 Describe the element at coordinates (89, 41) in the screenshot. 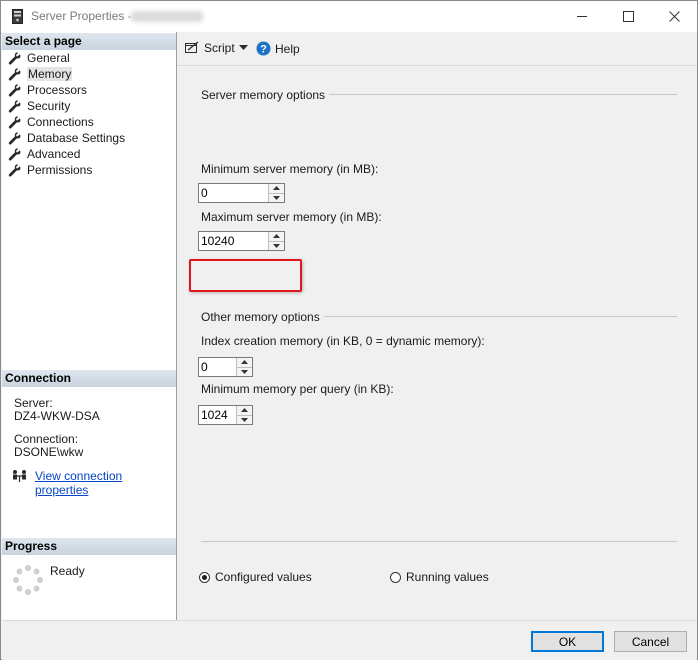

I see `select-page-header: Select a page` at that location.